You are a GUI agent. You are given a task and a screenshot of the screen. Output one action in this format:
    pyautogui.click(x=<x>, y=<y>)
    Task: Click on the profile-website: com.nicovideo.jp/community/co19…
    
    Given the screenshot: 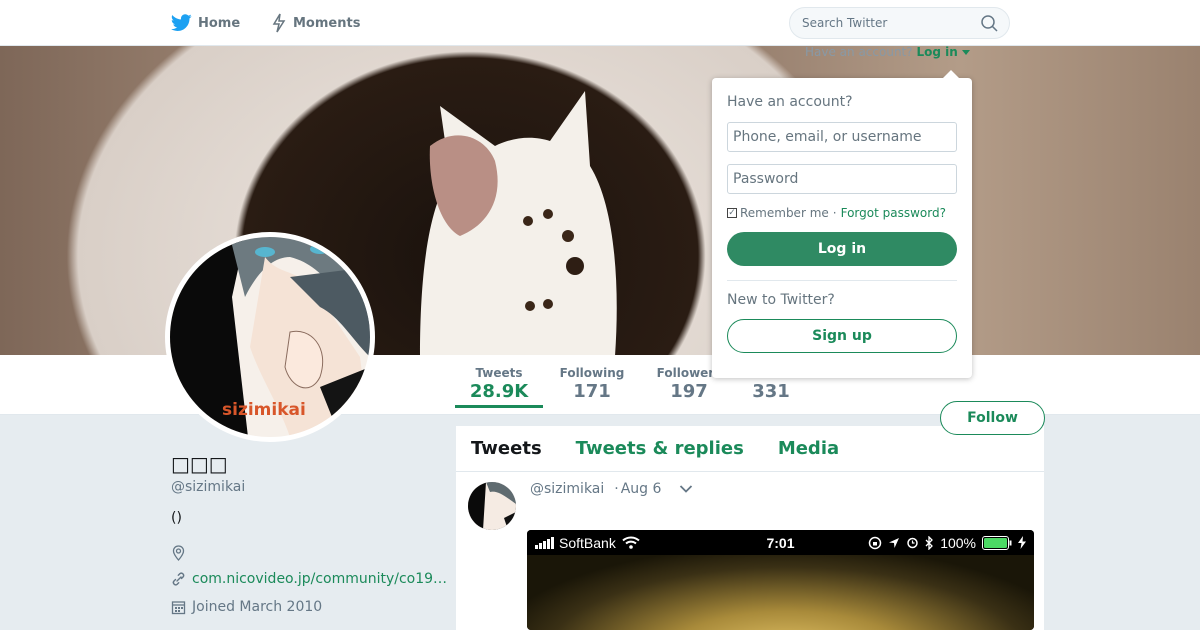 What is the action you would take?
    pyautogui.click(x=309, y=579)
    